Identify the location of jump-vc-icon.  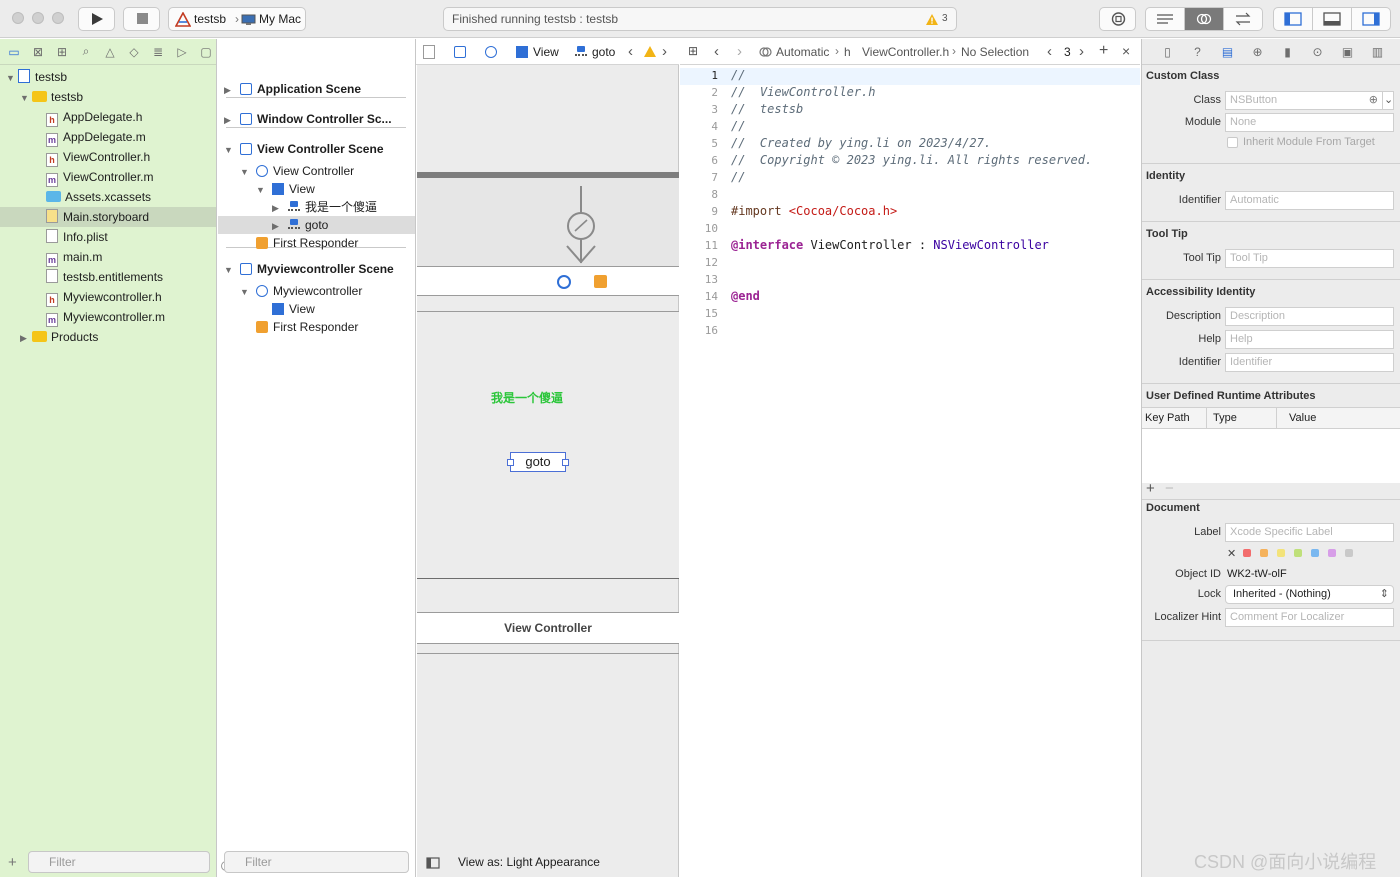
(491, 52).